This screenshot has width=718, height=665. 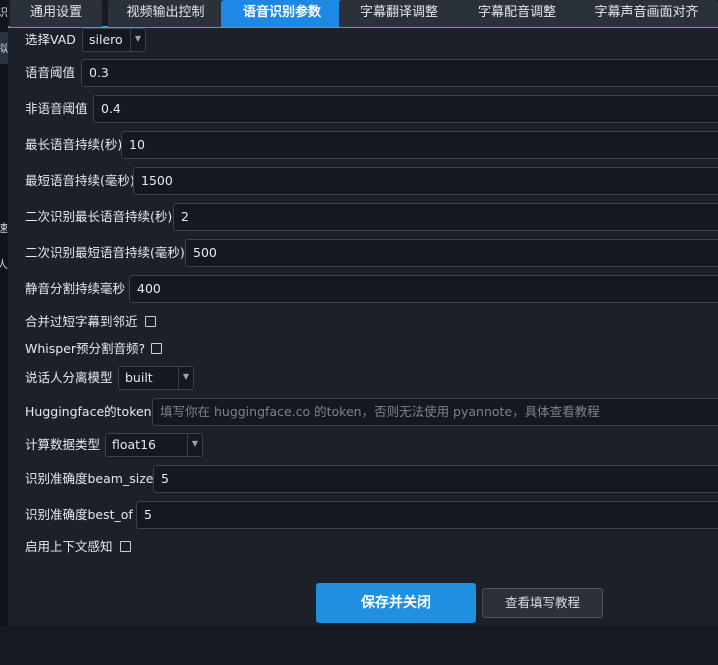 I want to click on whisper-presplit-label: Whisper预分割音频?, so click(x=85, y=348).